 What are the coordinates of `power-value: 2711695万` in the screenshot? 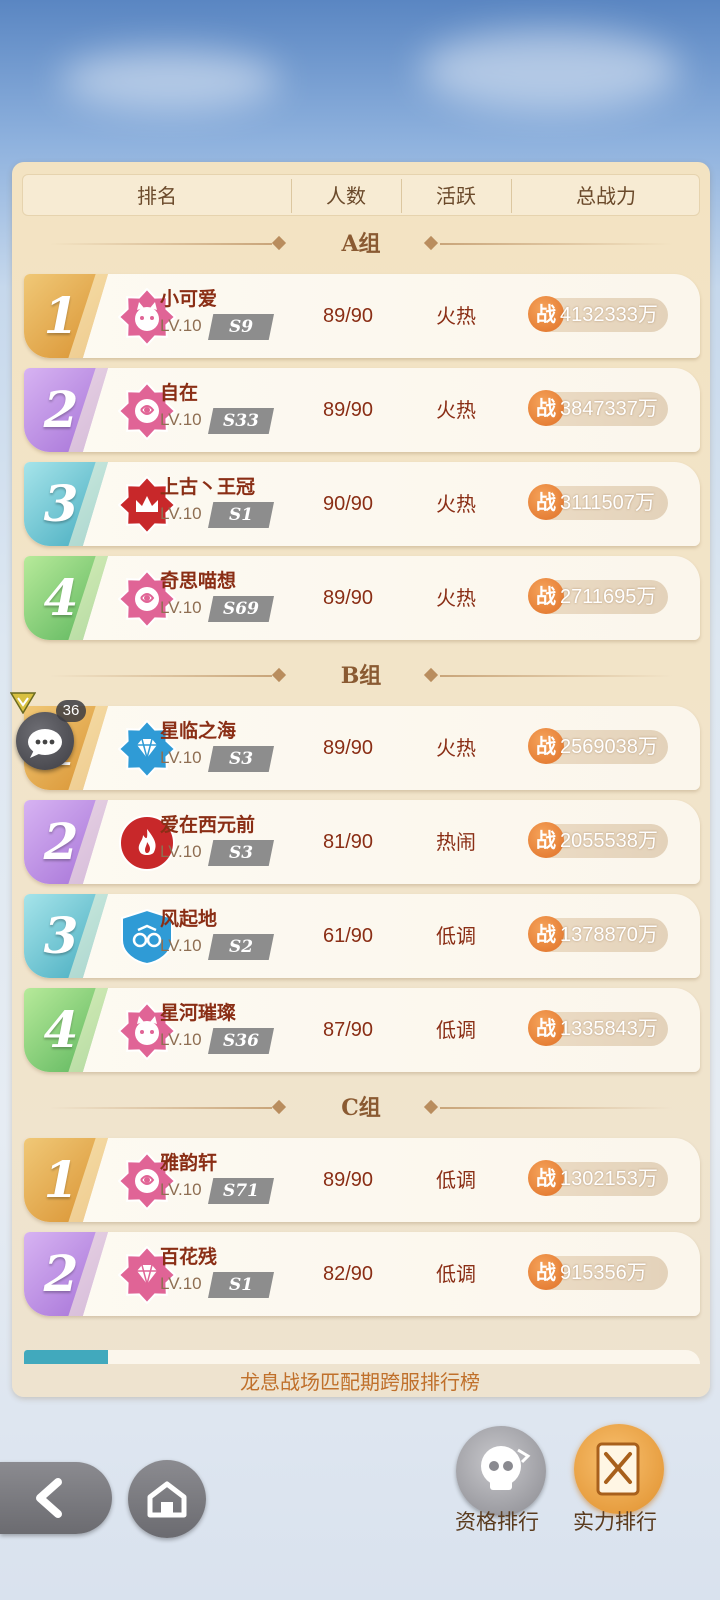 It's located at (608, 597).